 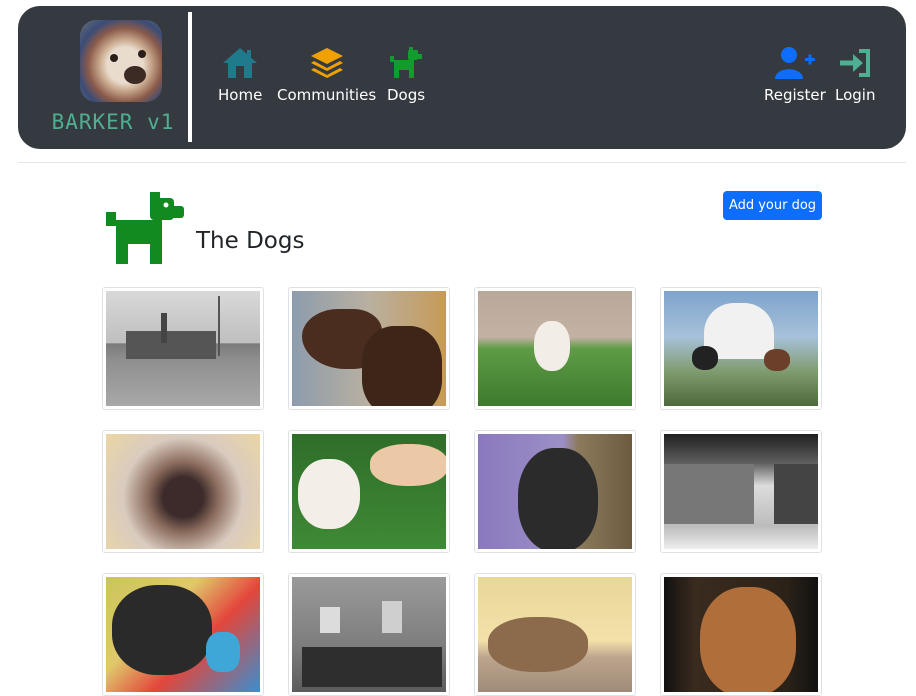 What do you see at coordinates (855, 63) in the screenshot?
I see `login-icon` at bounding box center [855, 63].